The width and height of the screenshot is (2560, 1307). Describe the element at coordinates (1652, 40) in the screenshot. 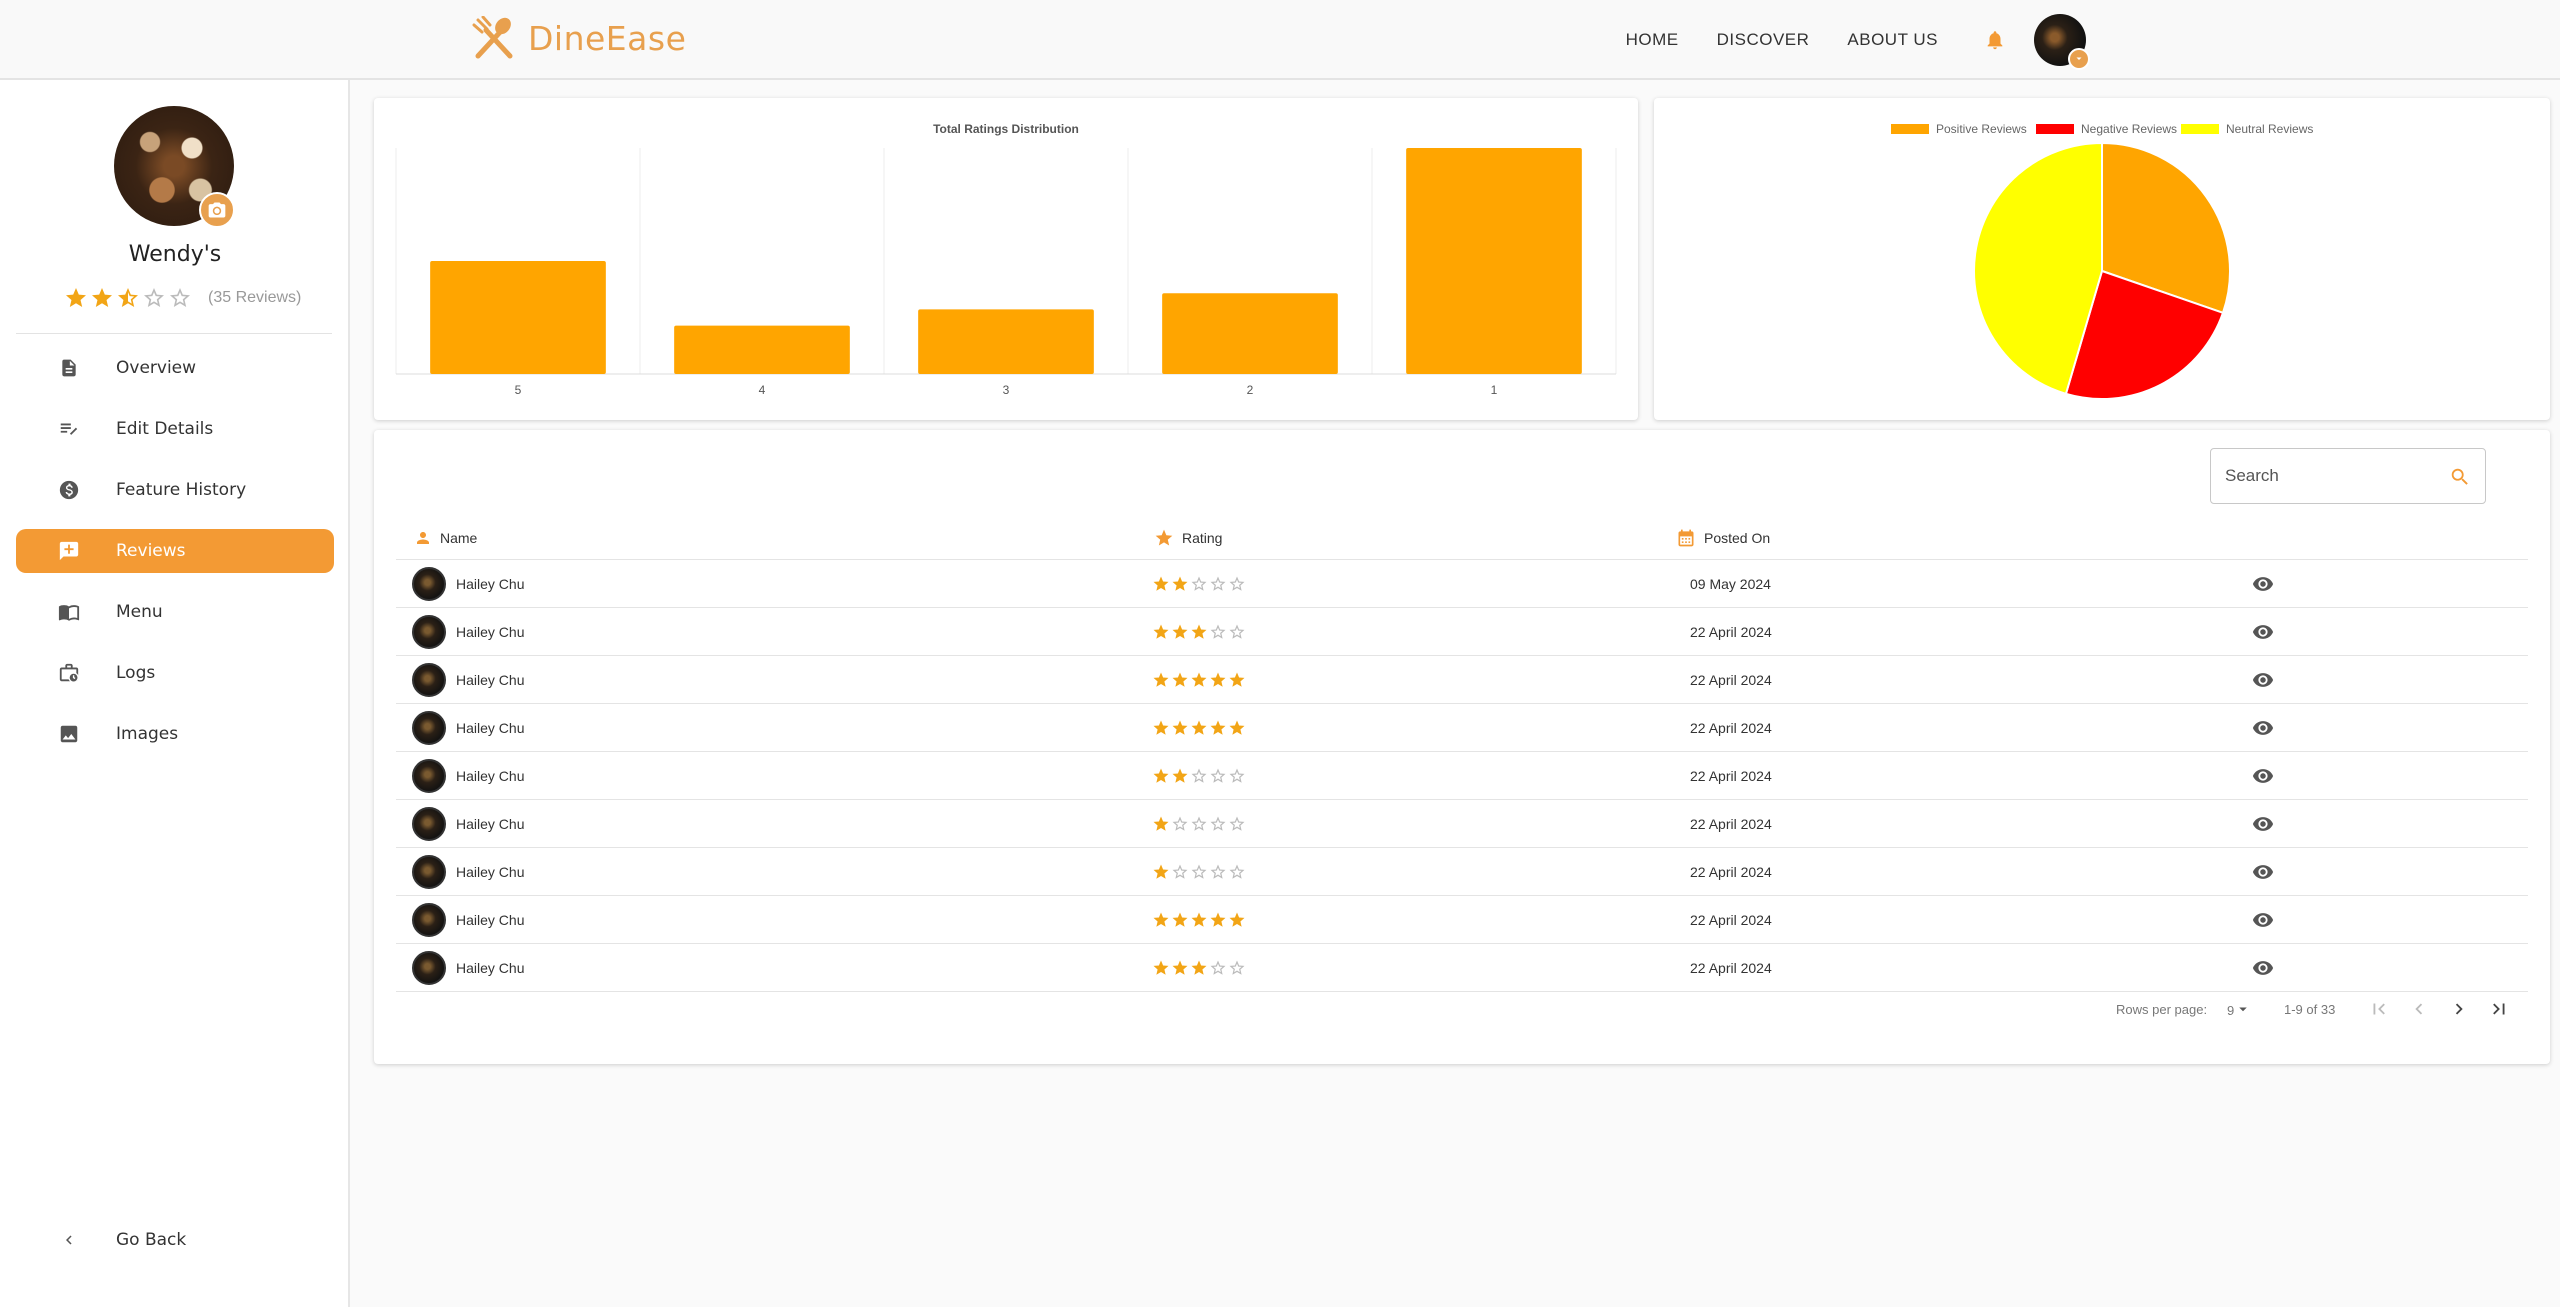

I see `nav-home: HOME` at that location.